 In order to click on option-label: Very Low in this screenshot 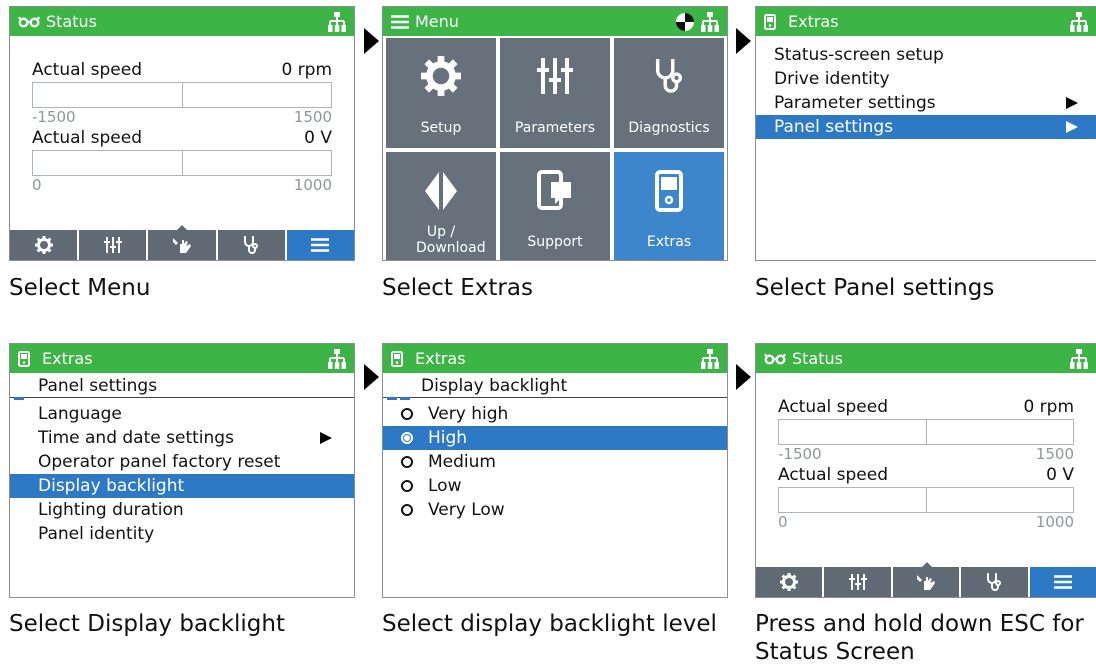, I will do `click(466, 510)`.